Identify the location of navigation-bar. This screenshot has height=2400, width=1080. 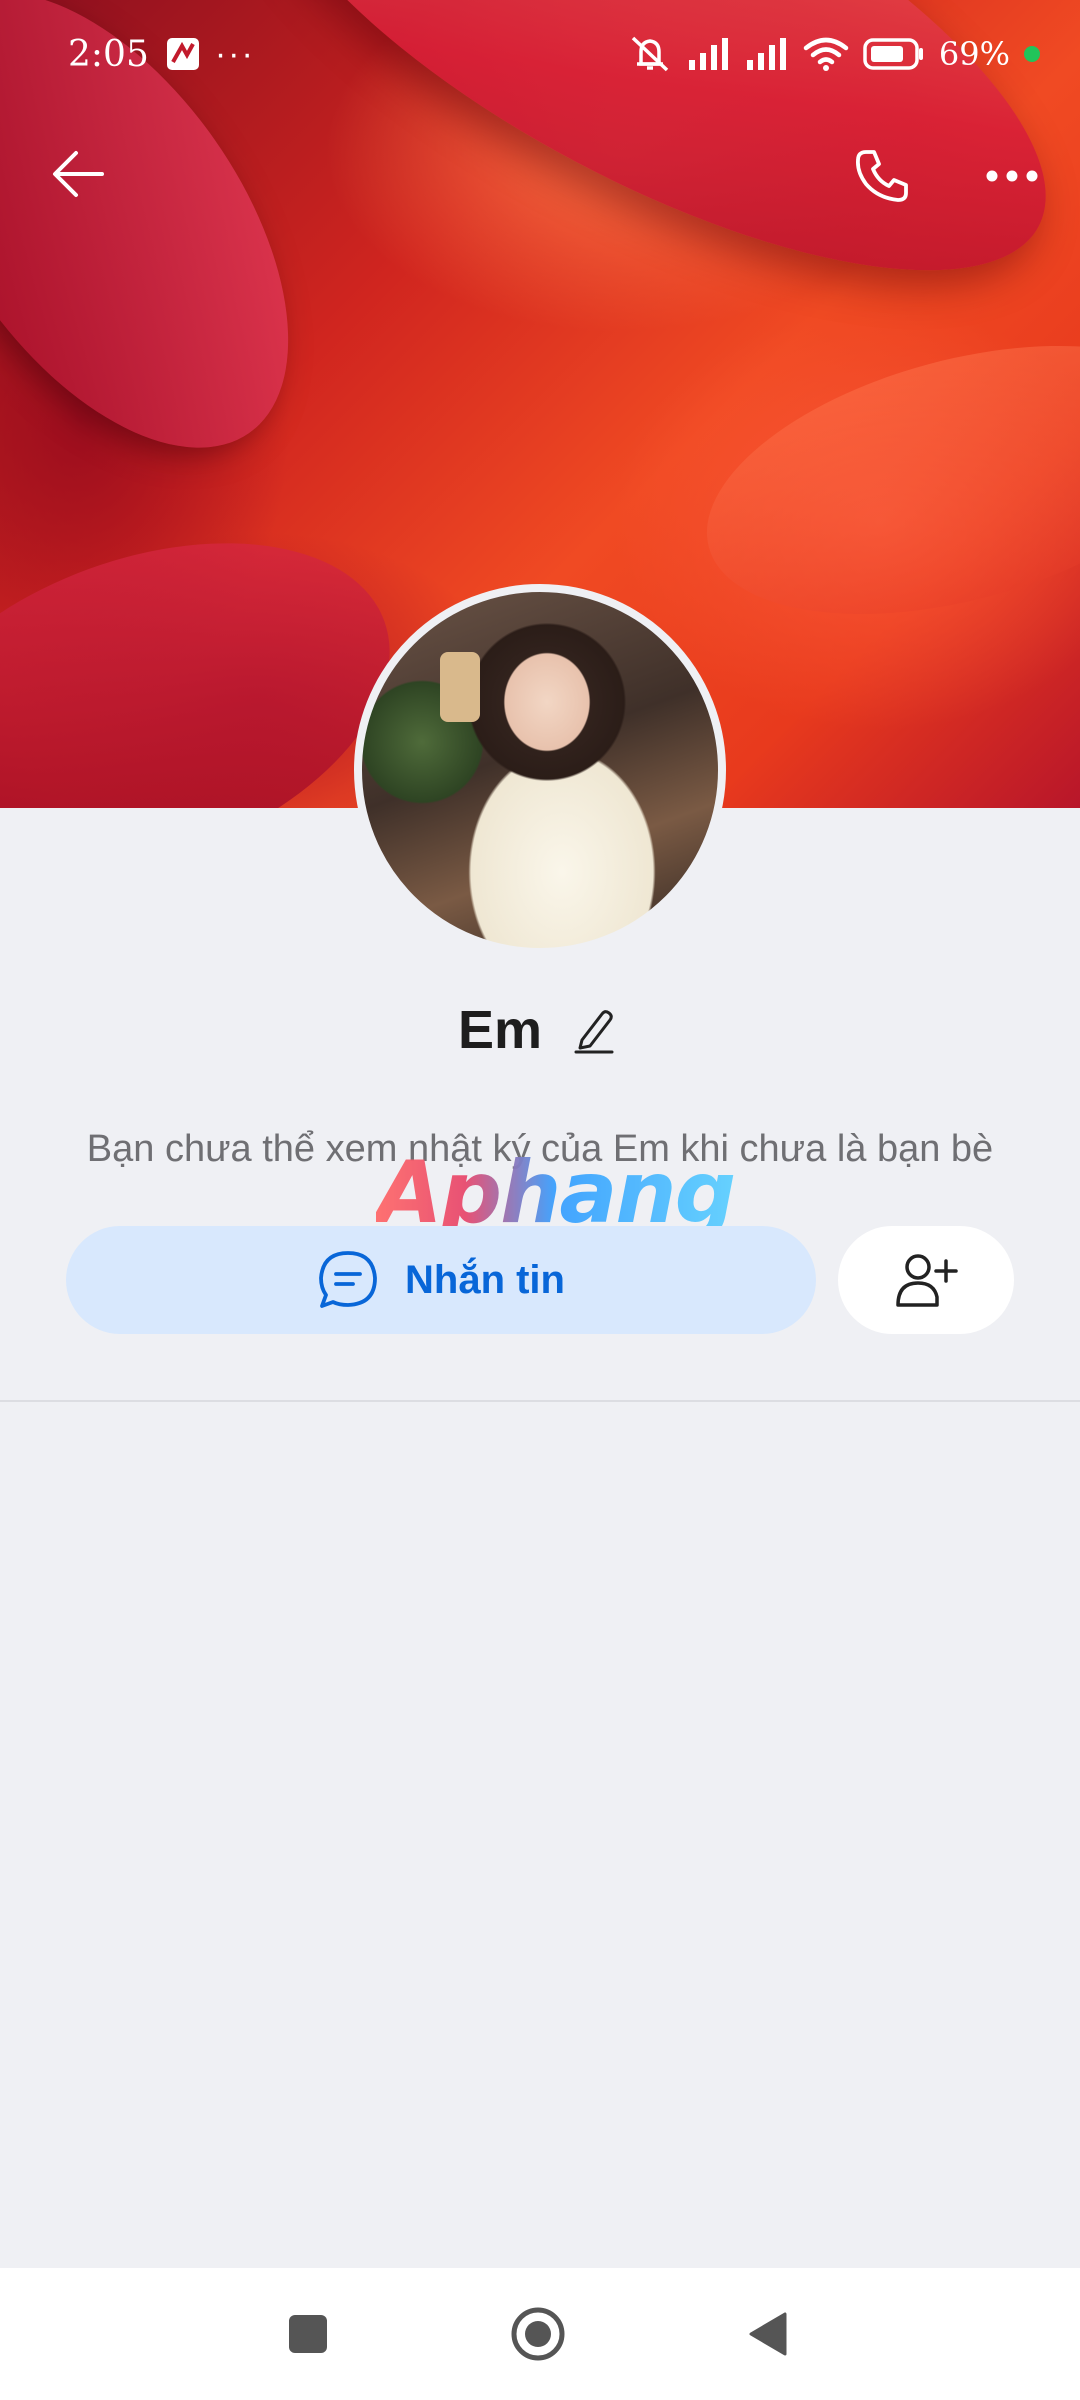
(540, 2334).